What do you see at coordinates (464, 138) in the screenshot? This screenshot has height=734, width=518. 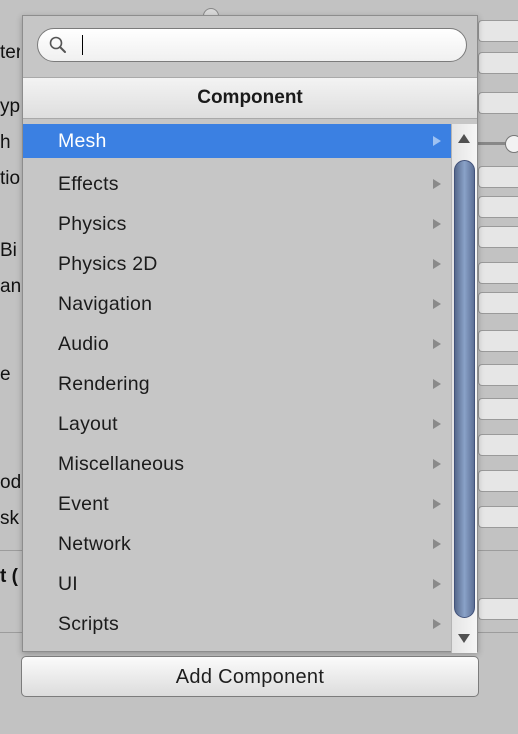 I see `scroll-up-arrow-icon` at bounding box center [464, 138].